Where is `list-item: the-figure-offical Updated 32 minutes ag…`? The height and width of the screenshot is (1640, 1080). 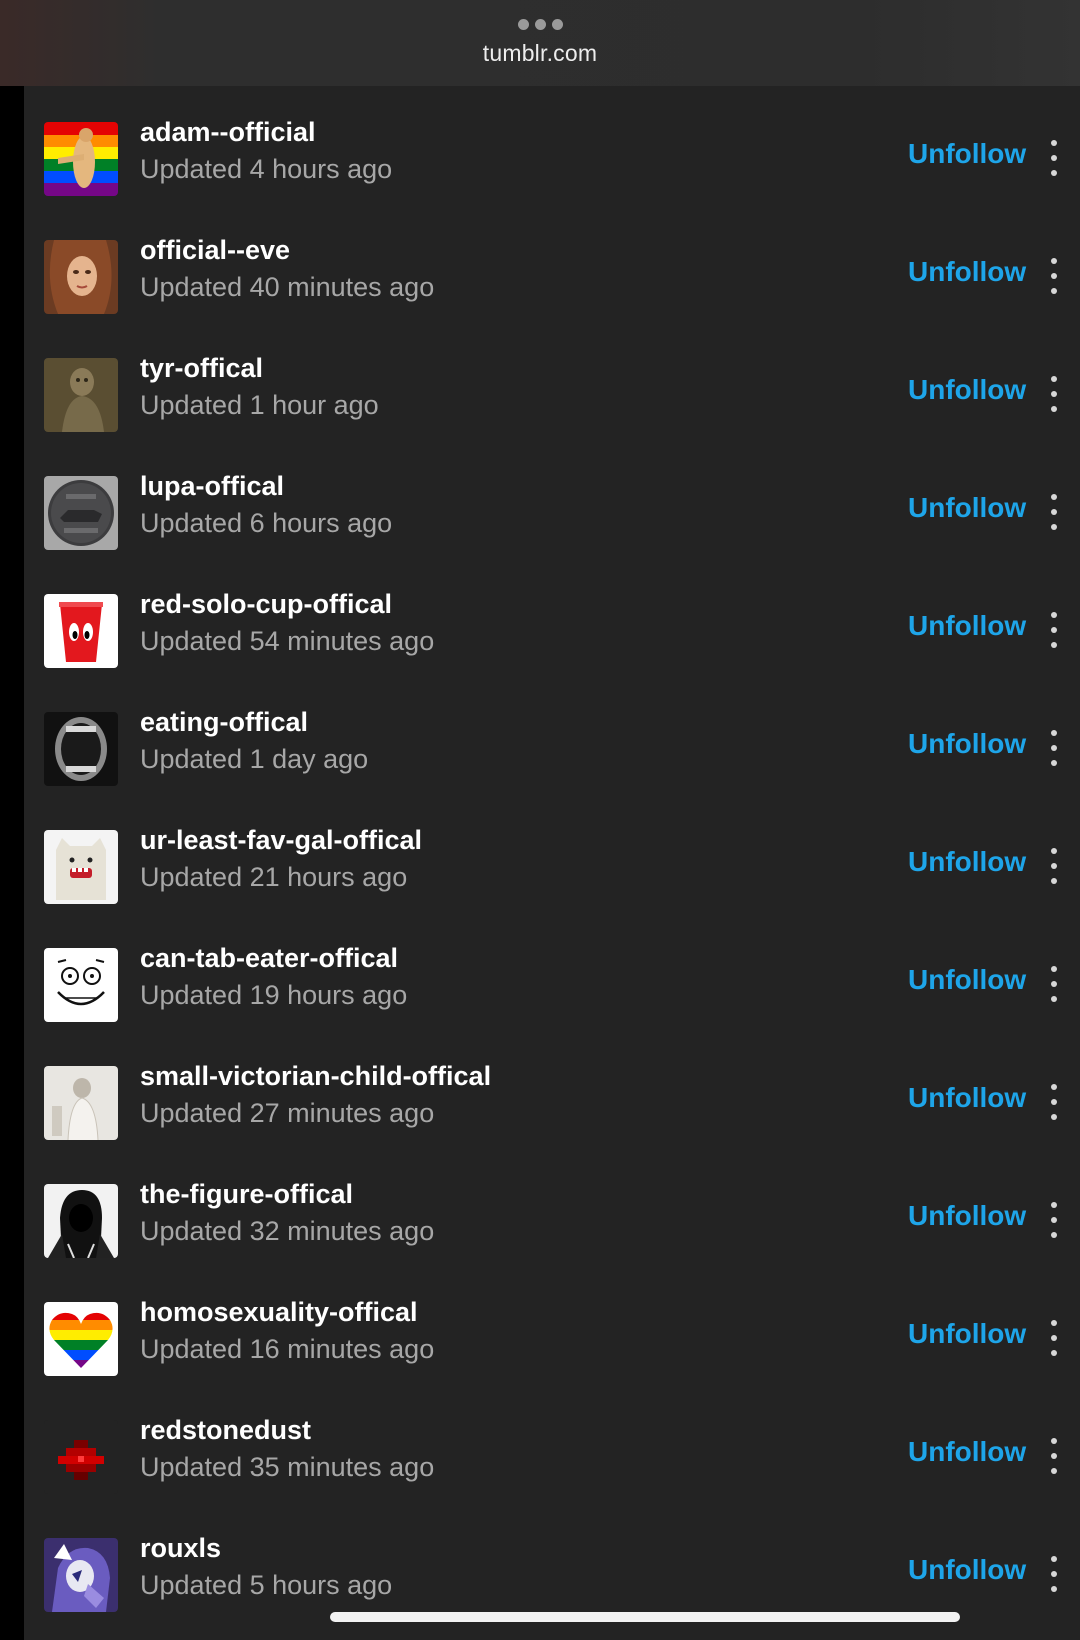
list-item: the-figure-offical Updated 32 minutes ag… is located at coordinates (552, 1221).